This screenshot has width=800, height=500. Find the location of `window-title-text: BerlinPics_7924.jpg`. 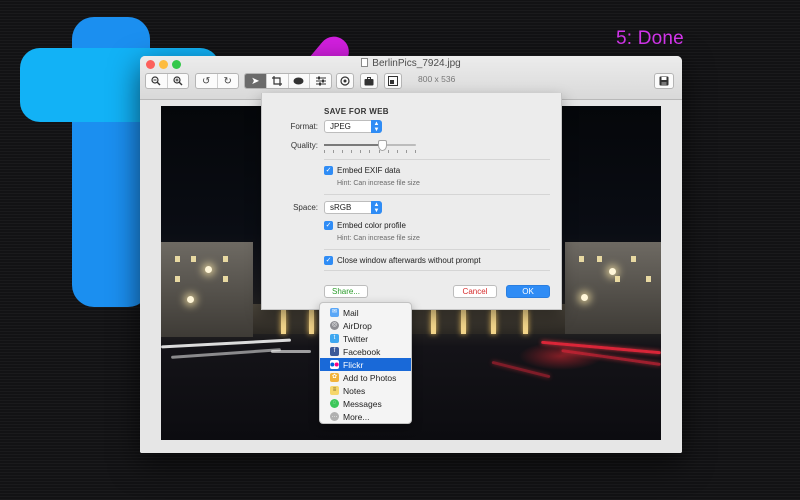

window-title-text: BerlinPics_7924.jpg is located at coordinates (416, 63).